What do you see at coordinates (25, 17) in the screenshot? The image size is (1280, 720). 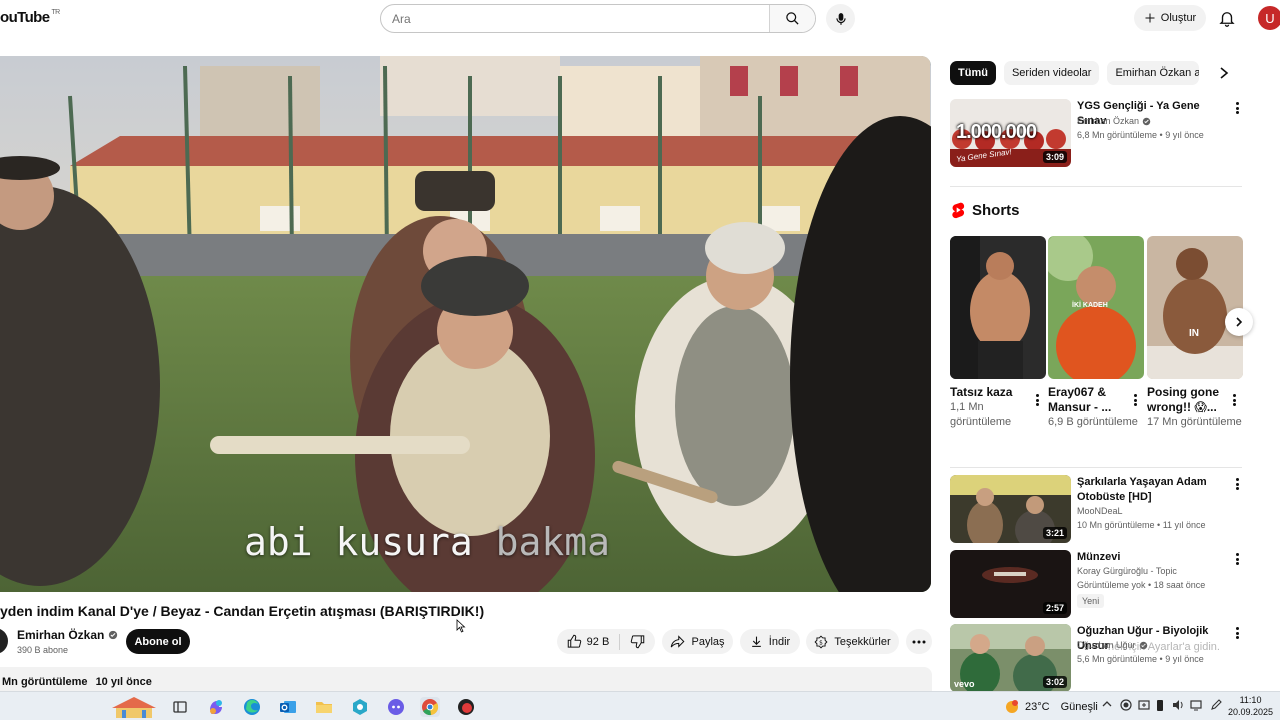 I see `logo-text: ouTube` at bounding box center [25, 17].